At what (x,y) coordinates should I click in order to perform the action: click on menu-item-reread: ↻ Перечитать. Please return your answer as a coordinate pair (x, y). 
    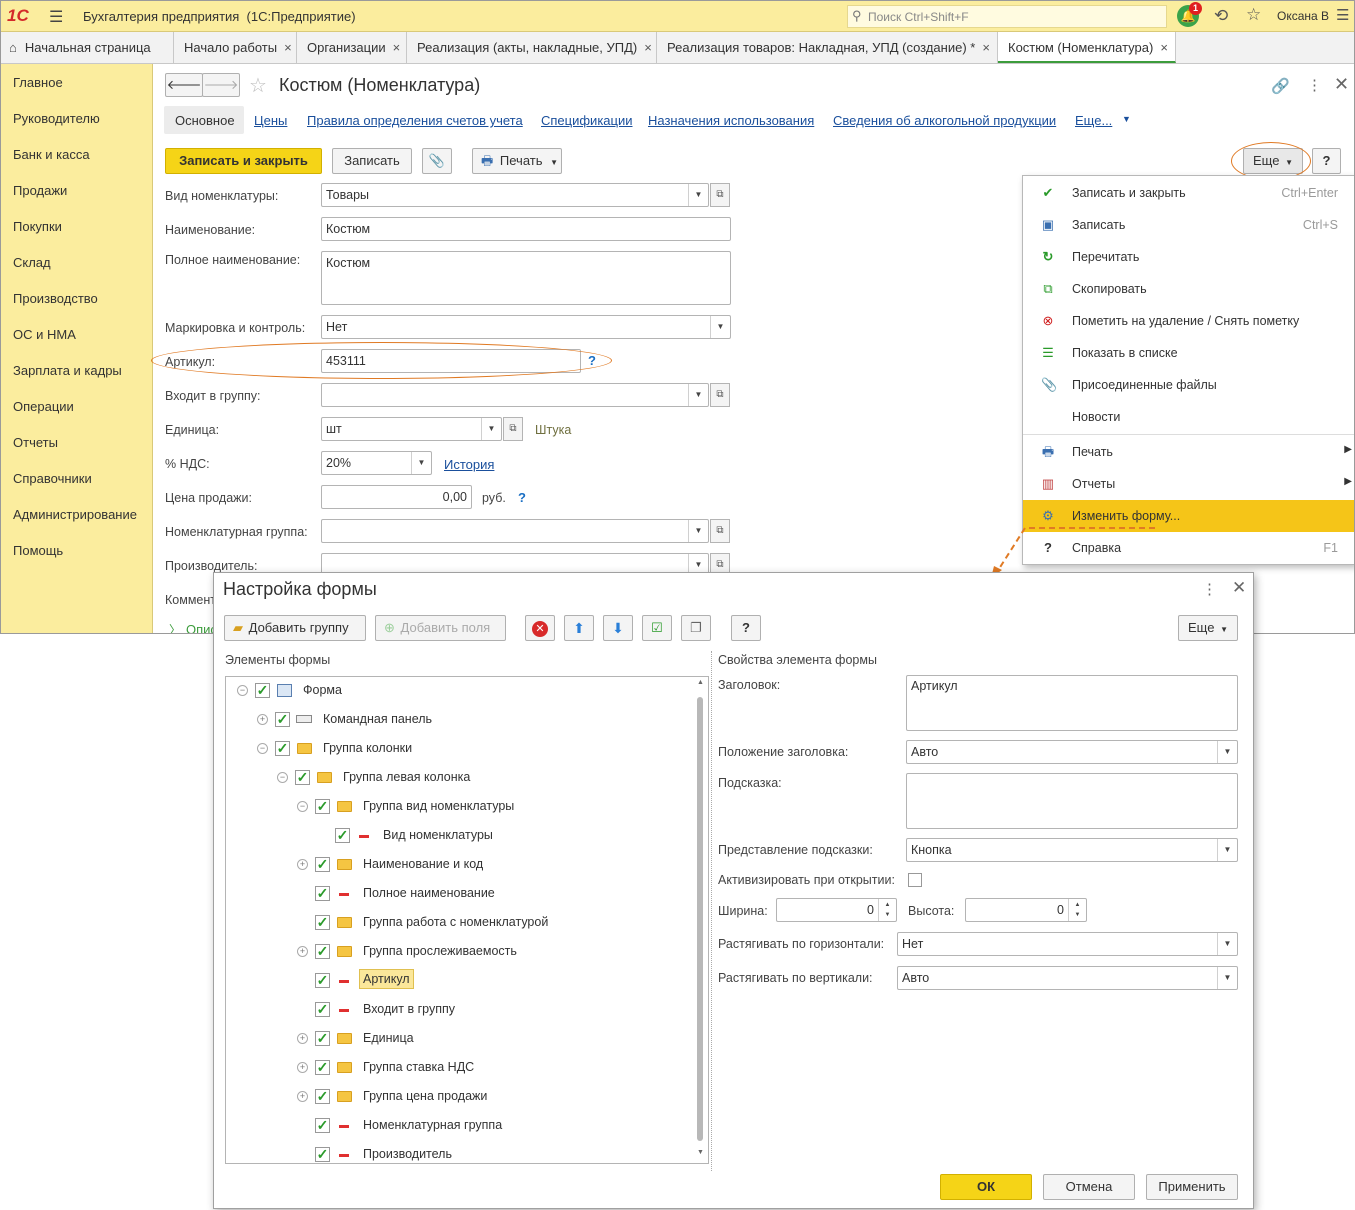
    Looking at the image, I should click on (1188, 257).